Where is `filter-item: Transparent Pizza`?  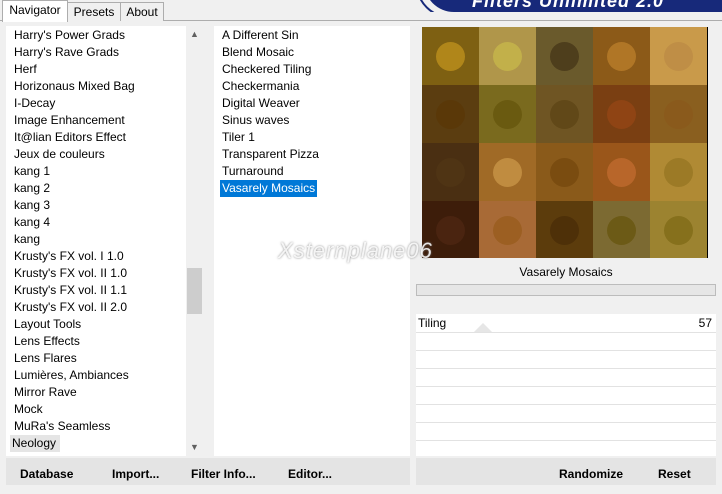
filter-item: Transparent Pizza is located at coordinates (270, 154).